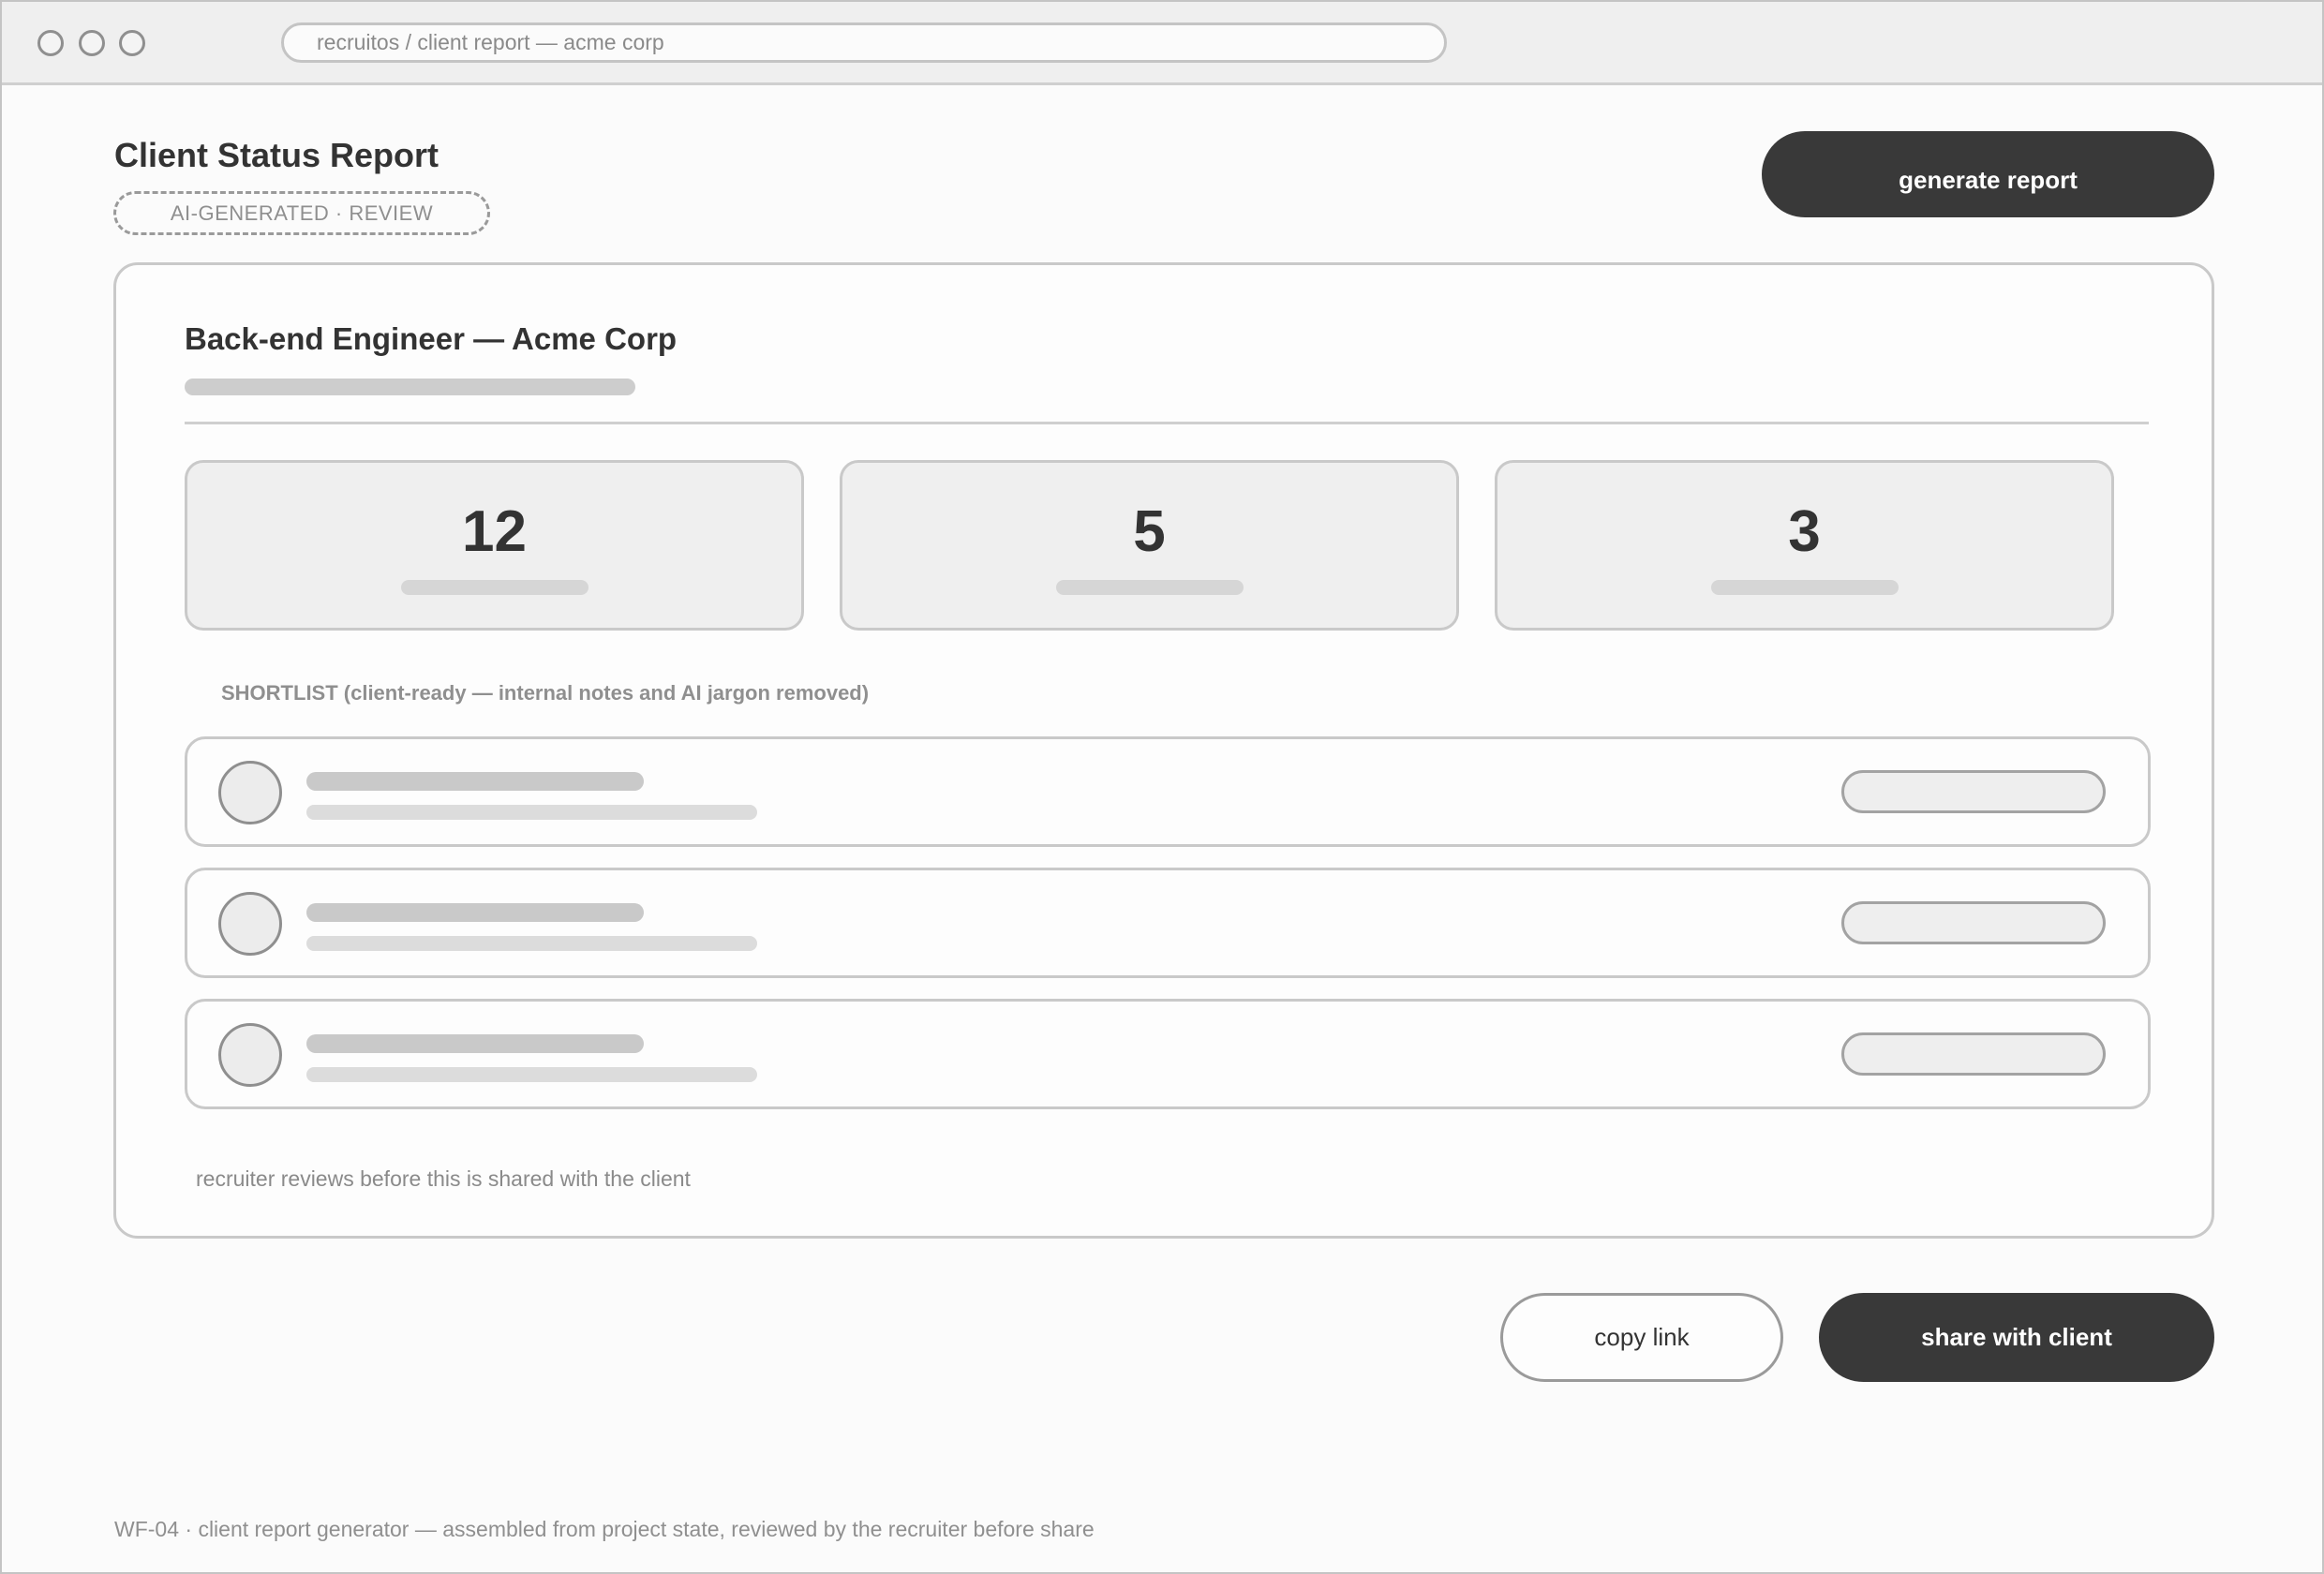 The width and height of the screenshot is (2324, 1574). What do you see at coordinates (2017, 1338) in the screenshot?
I see `share-with-client-button: share with client` at bounding box center [2017, 1338].